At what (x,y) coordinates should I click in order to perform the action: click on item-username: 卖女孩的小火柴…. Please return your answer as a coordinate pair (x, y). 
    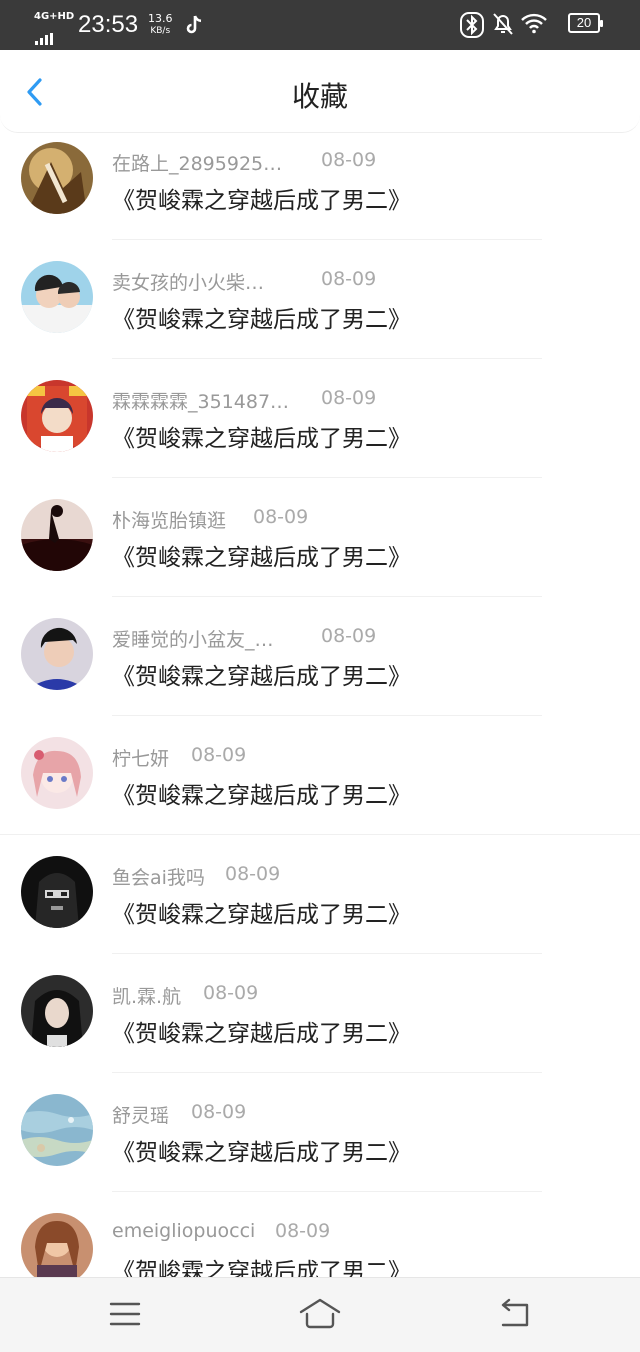
    Looking at the image, I should click on (188, 283).